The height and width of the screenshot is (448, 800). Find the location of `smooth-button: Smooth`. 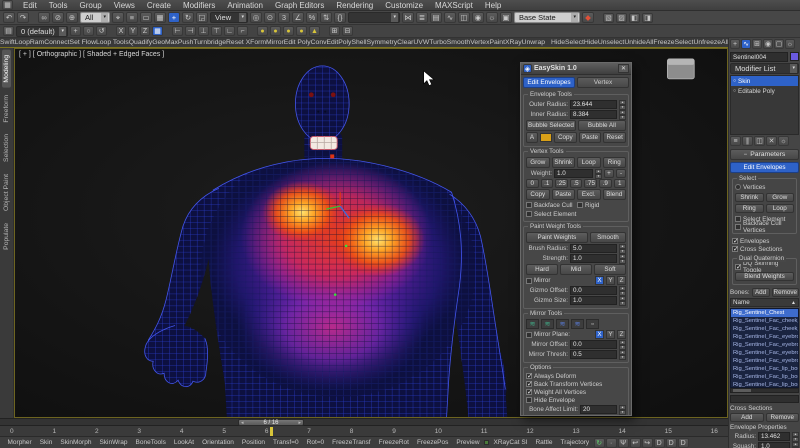

smooth-button: Smooth is located at coordinates (607, 237).